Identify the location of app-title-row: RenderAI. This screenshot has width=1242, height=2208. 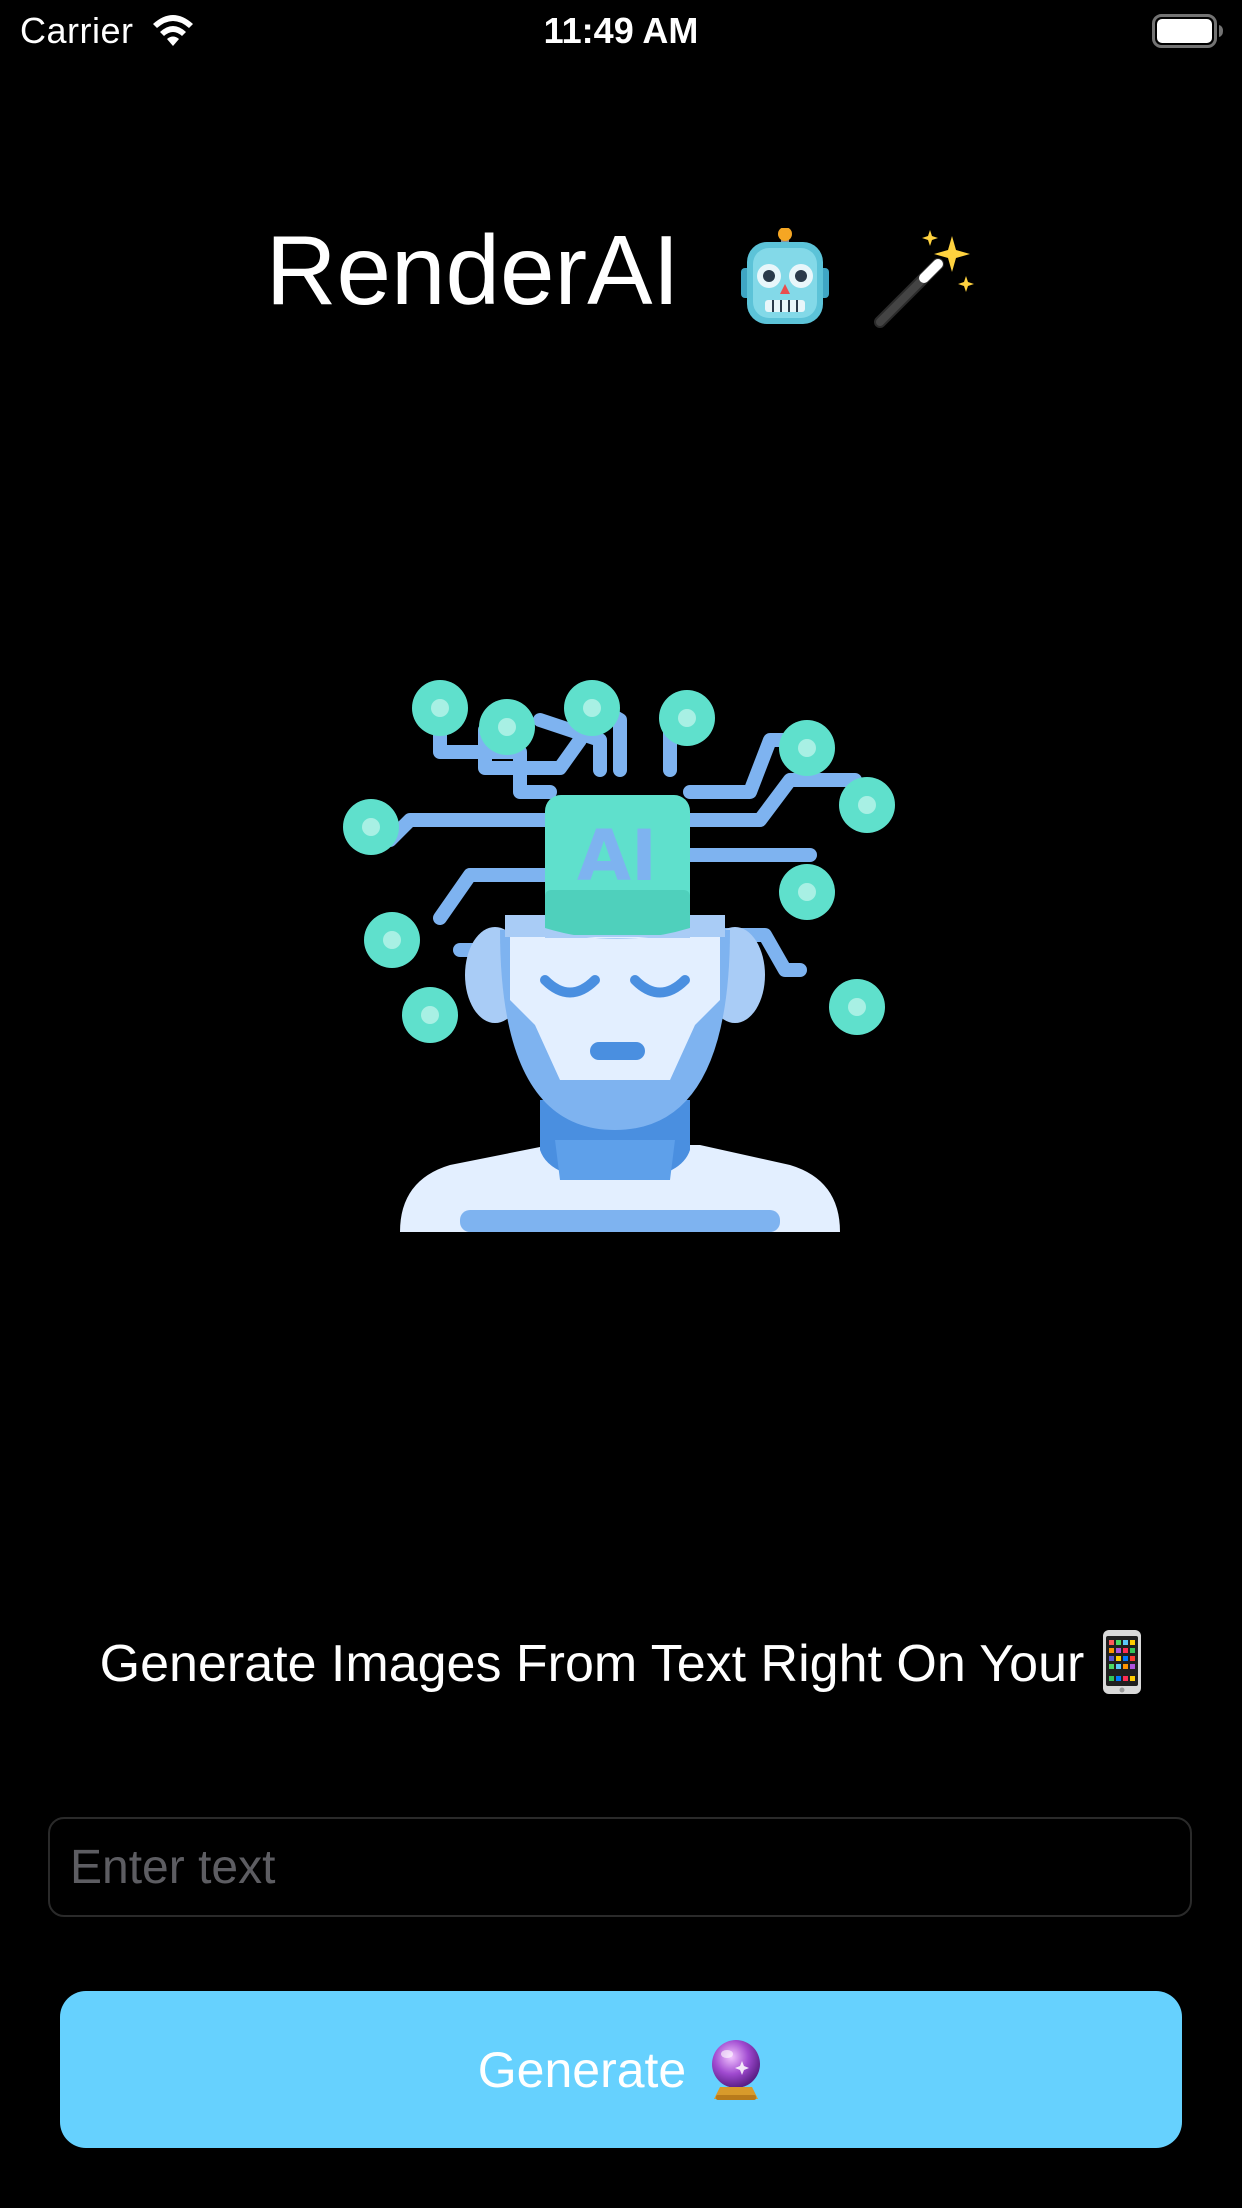
(621, 270).